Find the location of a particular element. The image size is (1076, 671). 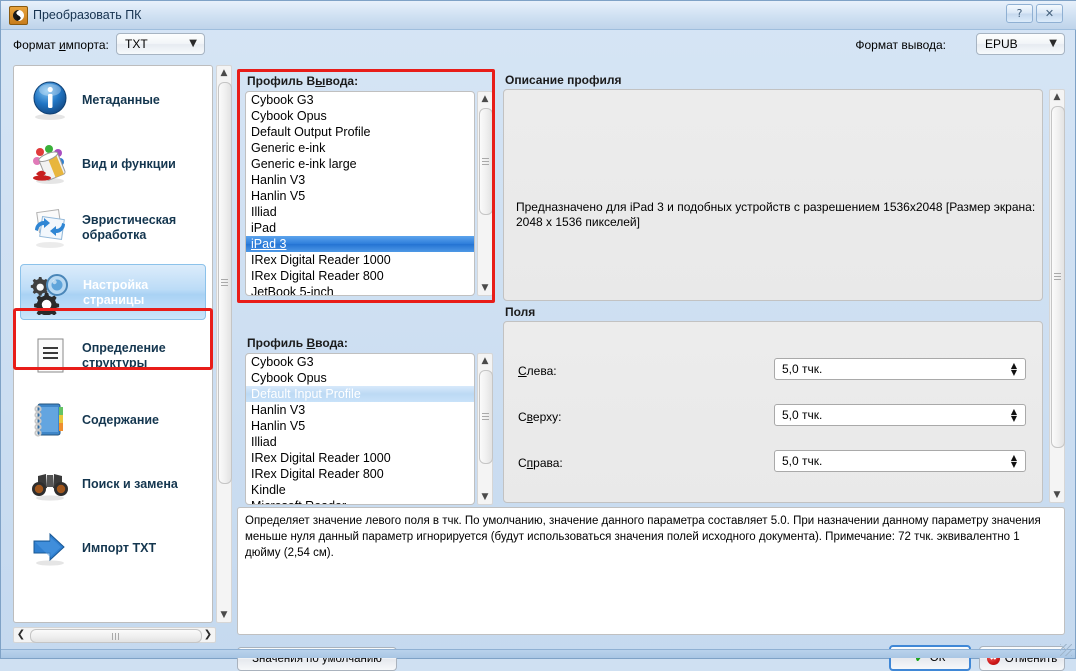

margin-left-value: 5,0 тчк. is located at coordinates (802, 369).